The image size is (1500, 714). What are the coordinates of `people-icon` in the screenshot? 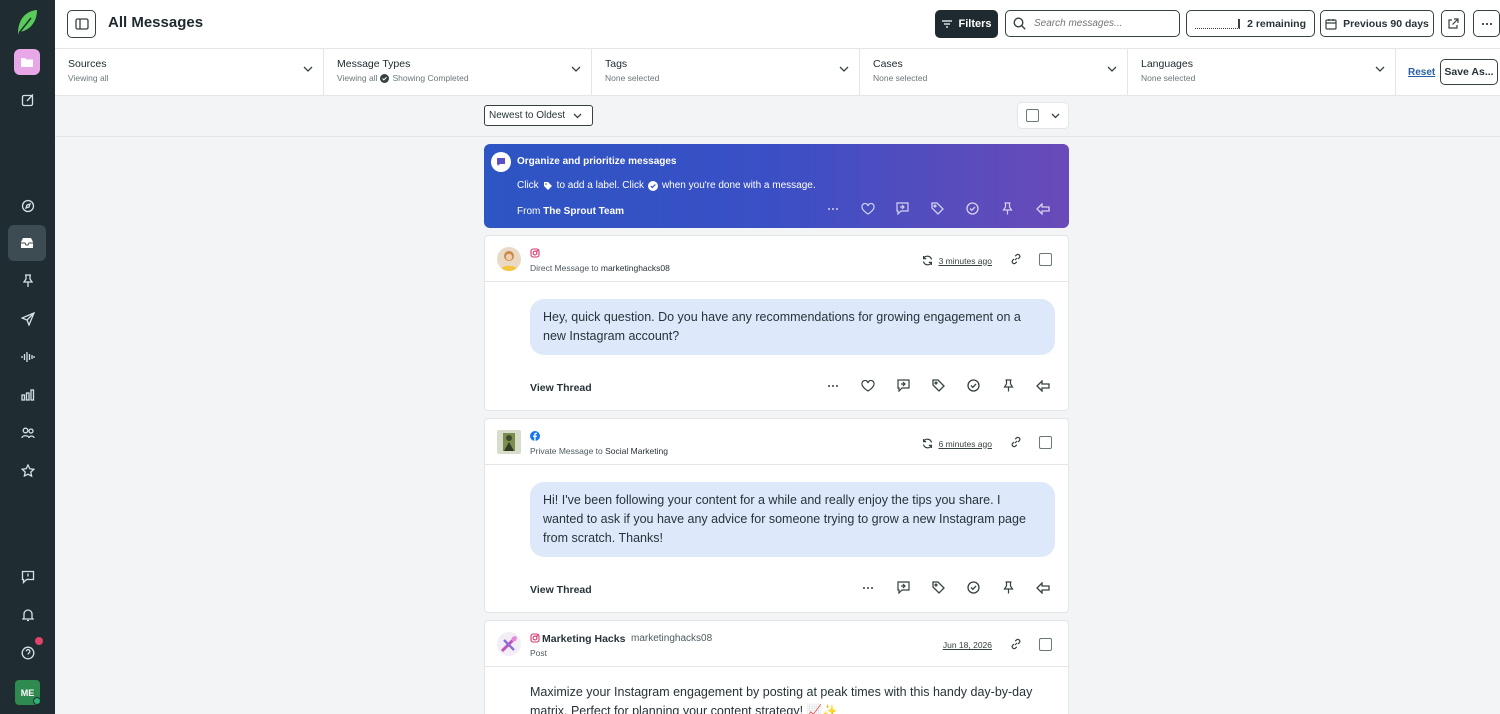 It's located at (27, 433).